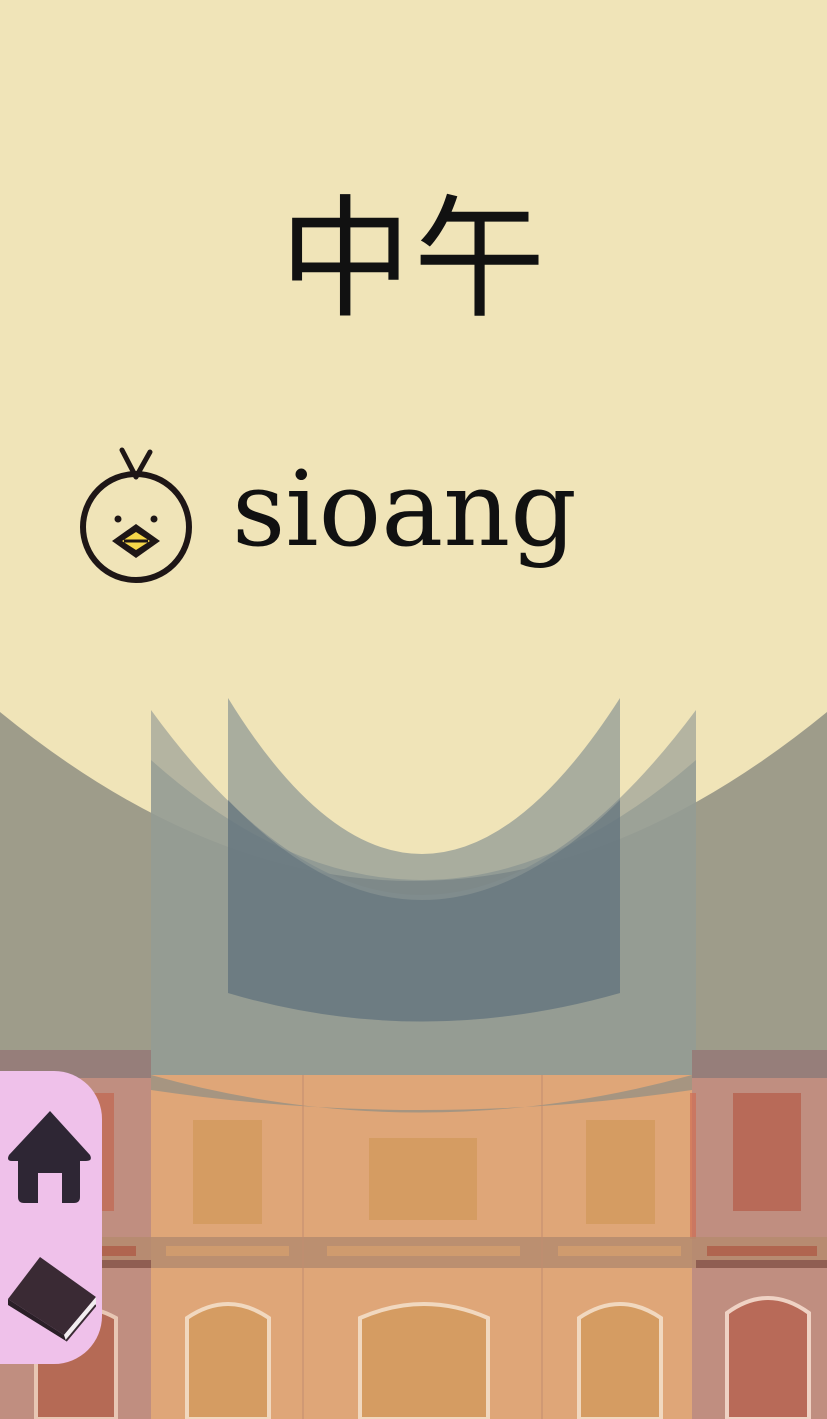 This screenshot has width=827, height=1419. Describe the element at coordinates (50, 1299) in the screenshot. I see `book-icon` at that location.